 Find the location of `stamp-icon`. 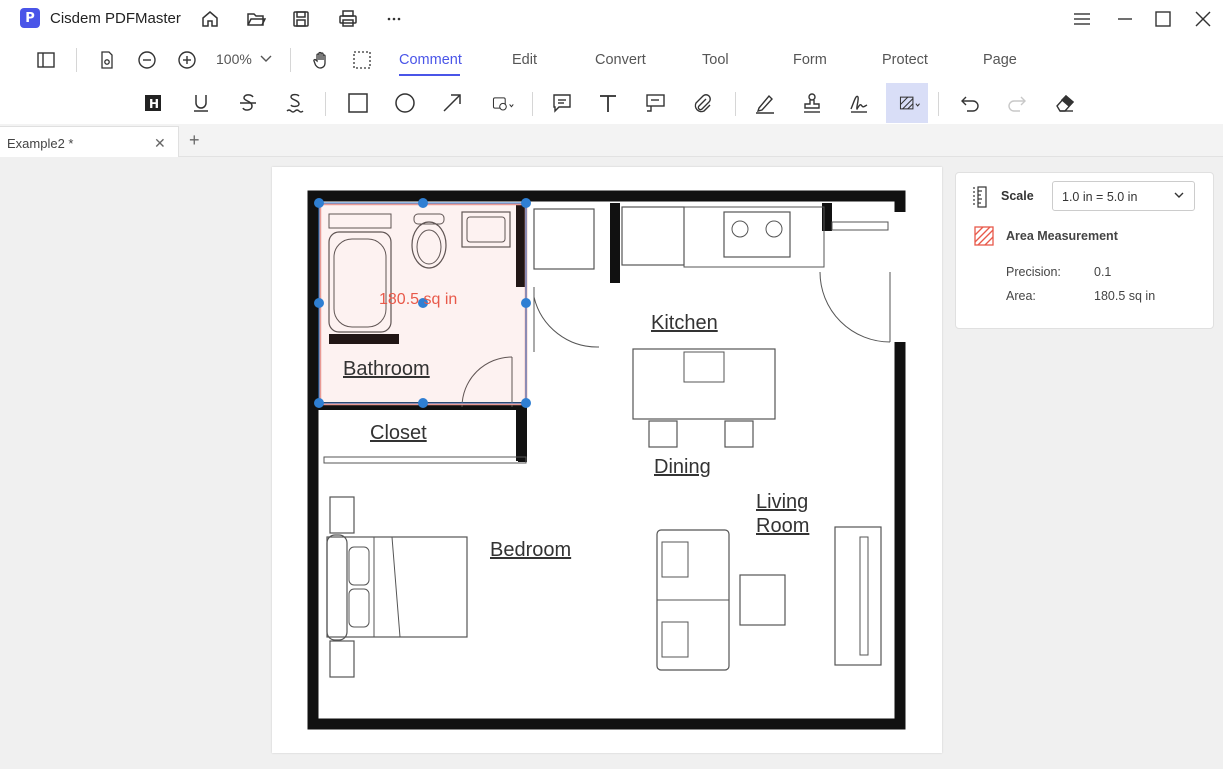

stamp-icon is located at coordinates (812, 103).